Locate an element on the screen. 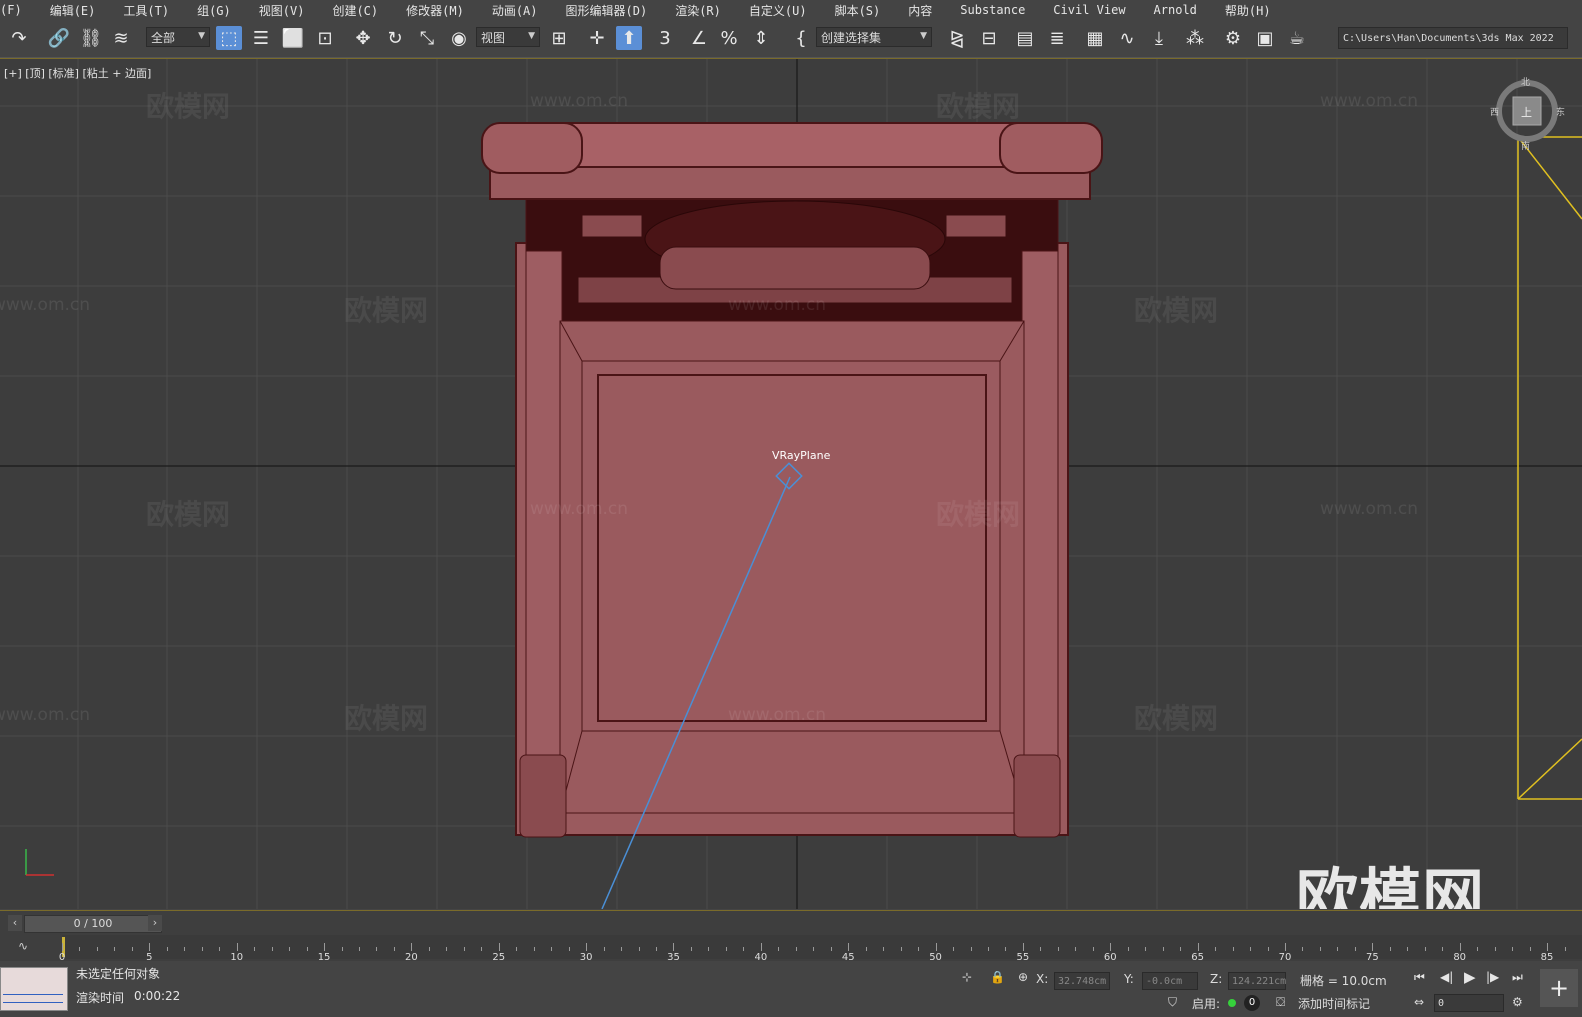 The width and height of the screenshot is (1582, 1017). time-slider: 0 / 100 is located at coordinates (93, 924).